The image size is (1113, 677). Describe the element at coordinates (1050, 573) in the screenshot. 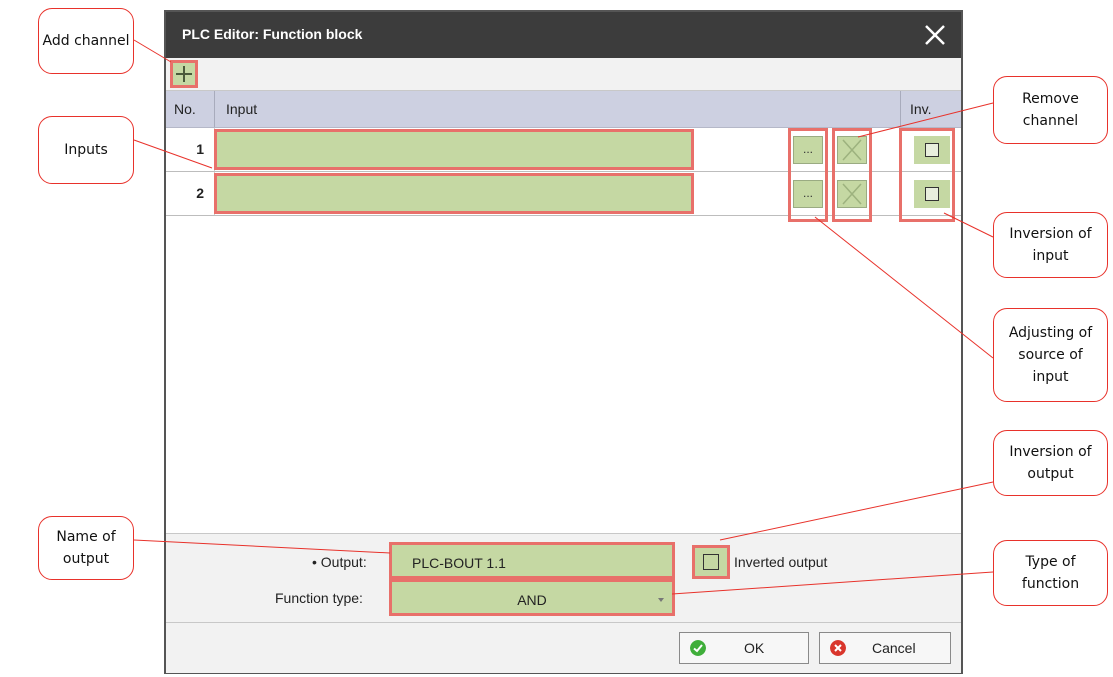

I see `callout-type-of-function: Type of function` at that location.